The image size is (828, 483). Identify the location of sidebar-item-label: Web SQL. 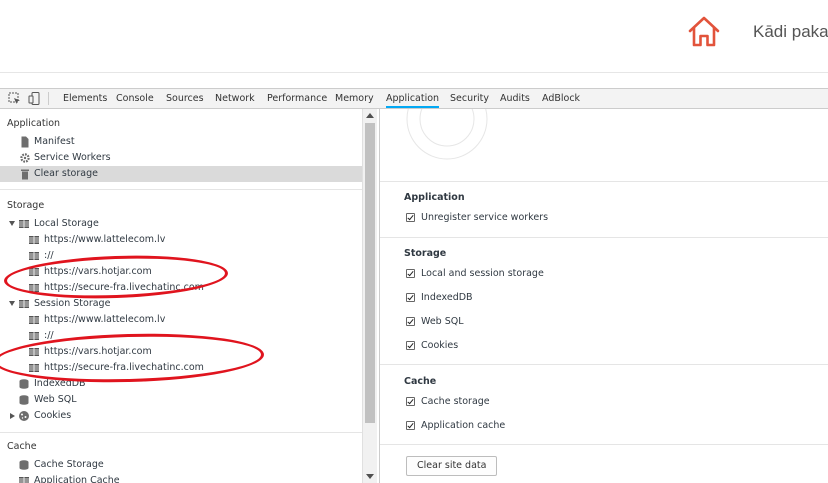
(55, 399).